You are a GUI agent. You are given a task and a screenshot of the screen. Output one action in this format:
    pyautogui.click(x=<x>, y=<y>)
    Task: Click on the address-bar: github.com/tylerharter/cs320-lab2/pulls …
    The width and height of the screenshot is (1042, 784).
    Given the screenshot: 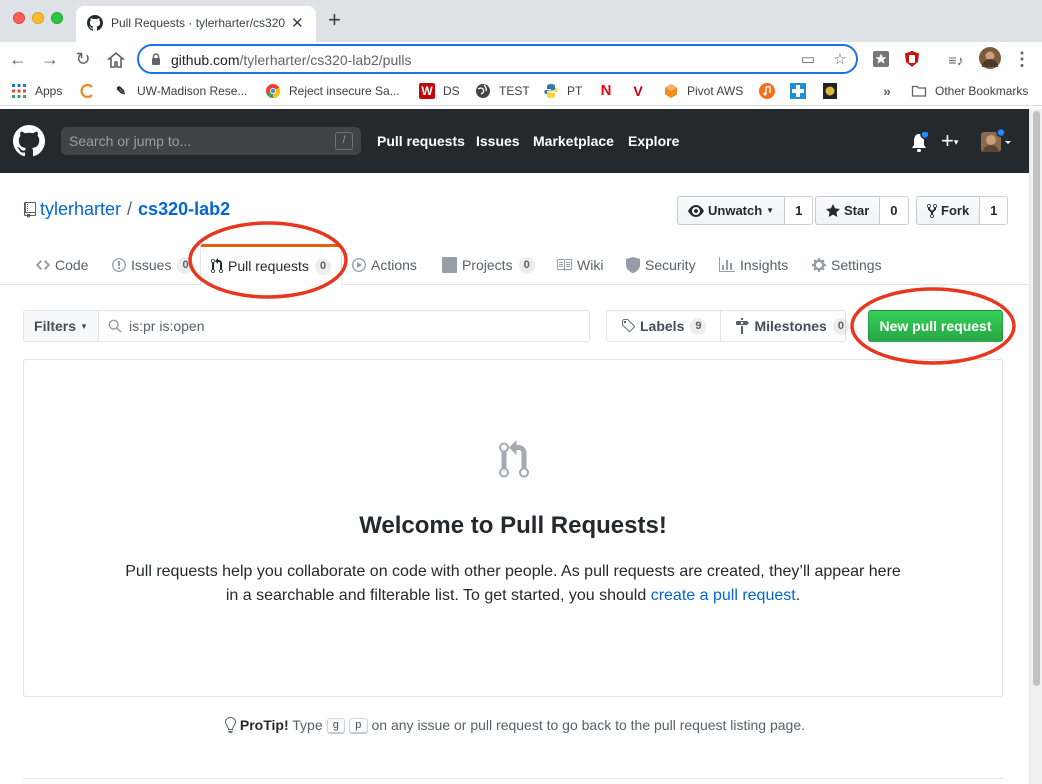 What is the action you would take?
    pyautogui.click(x=497, y=59)
    